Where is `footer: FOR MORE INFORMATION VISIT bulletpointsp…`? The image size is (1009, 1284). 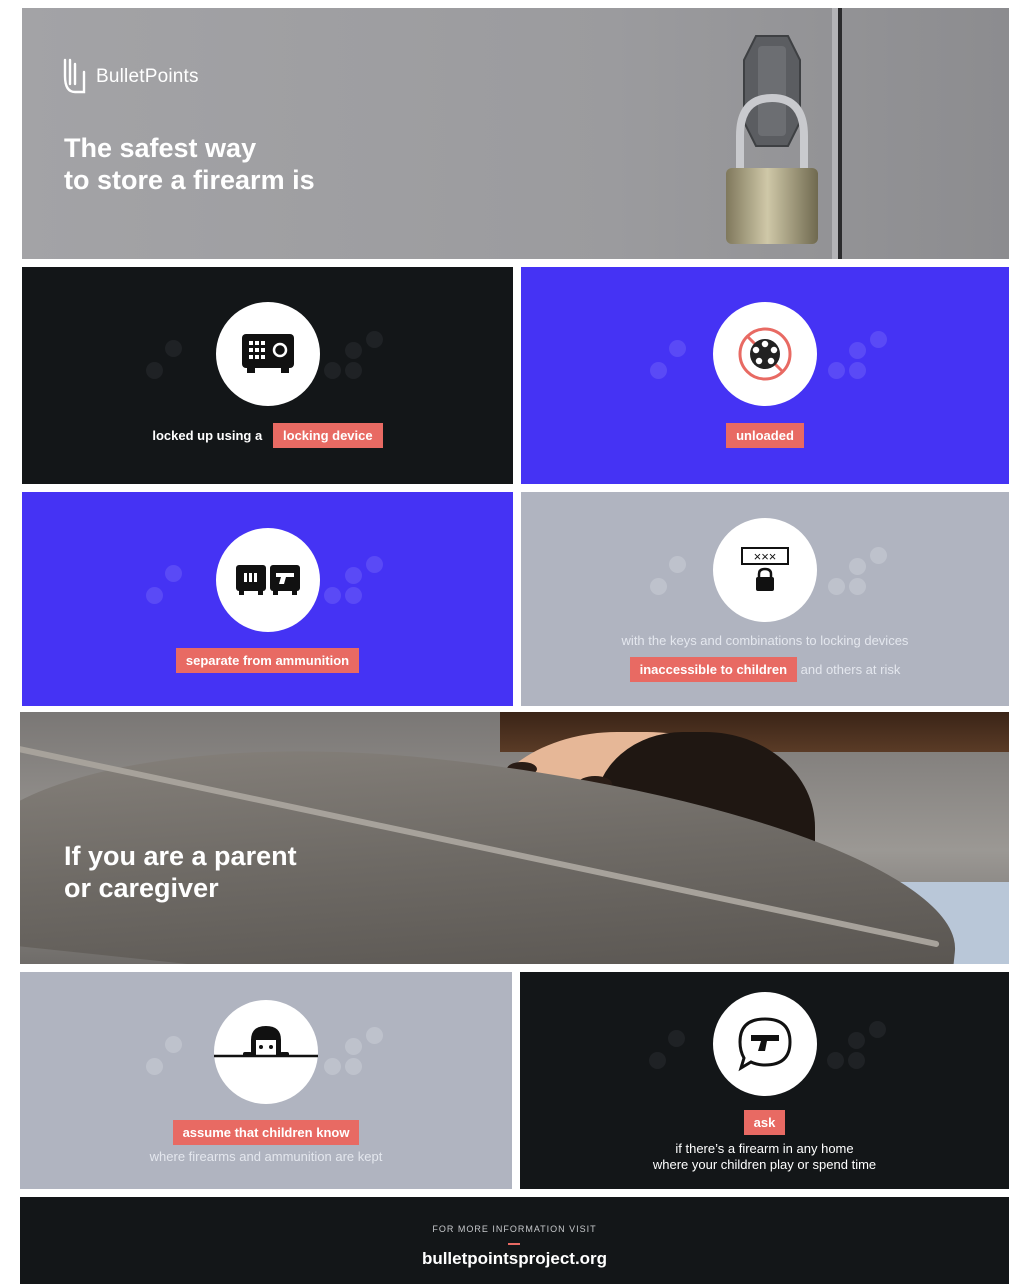
footer: FOR MORE INFORMATION VISIT bulletpointsp… is located at coordinates (514, 1240).